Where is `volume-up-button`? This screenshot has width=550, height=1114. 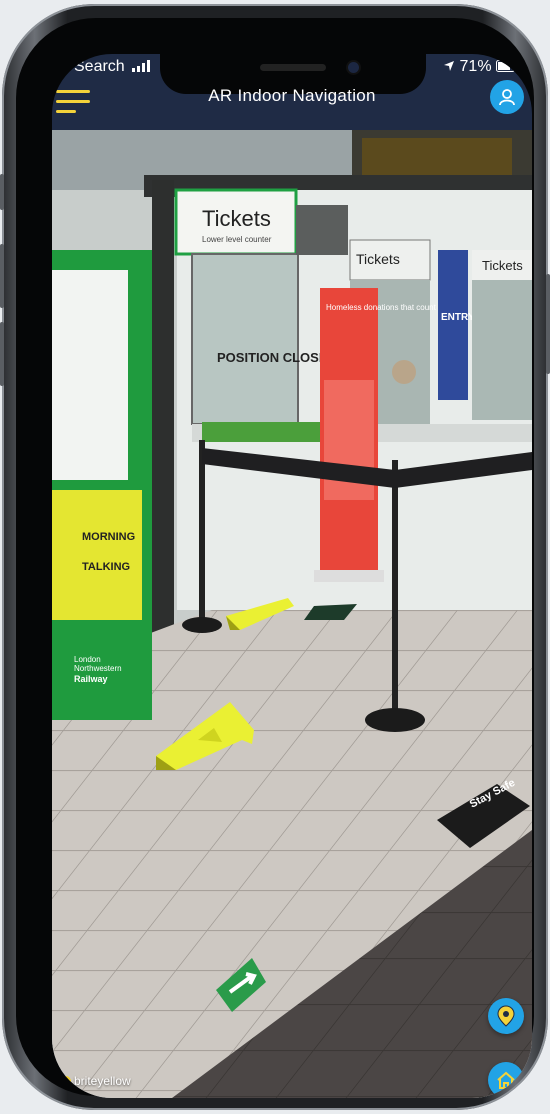 volume-up-button is located at coordinates (2, 276).